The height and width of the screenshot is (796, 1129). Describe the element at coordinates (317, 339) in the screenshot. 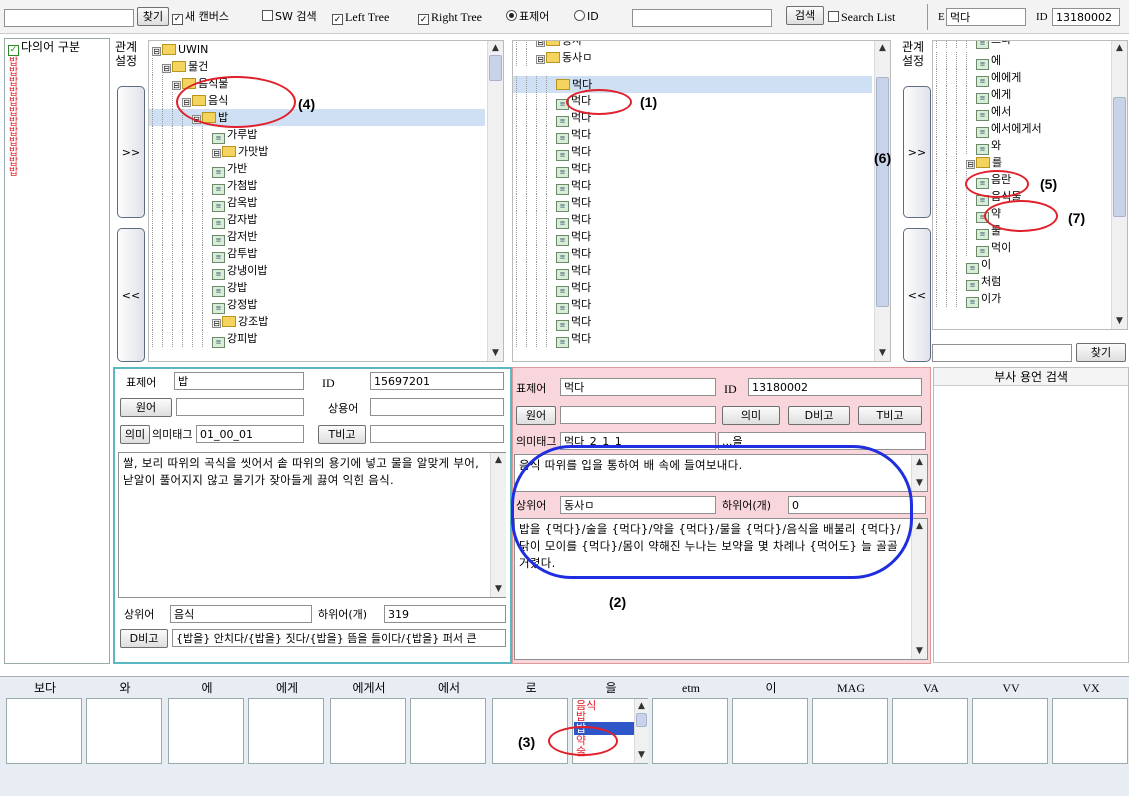

I see `tree-node: ≡ 강피밥` at that location.